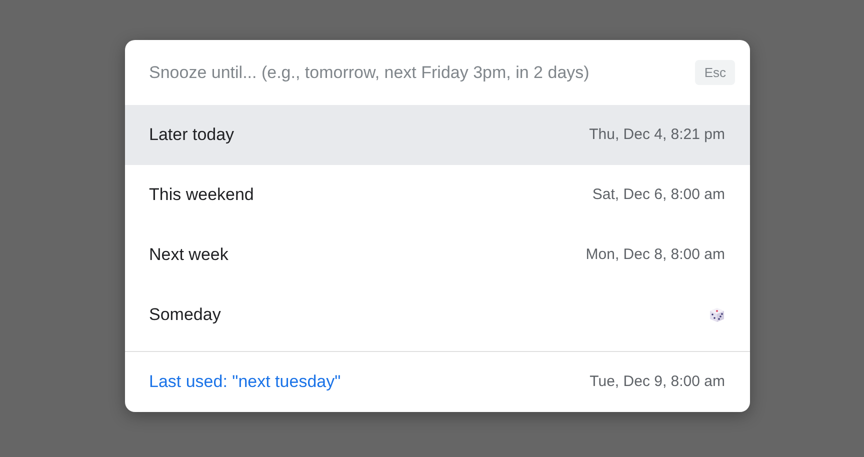 This screenshot has width=864, height=457. I want to click on option-label: This weekend, so click(201, 195).